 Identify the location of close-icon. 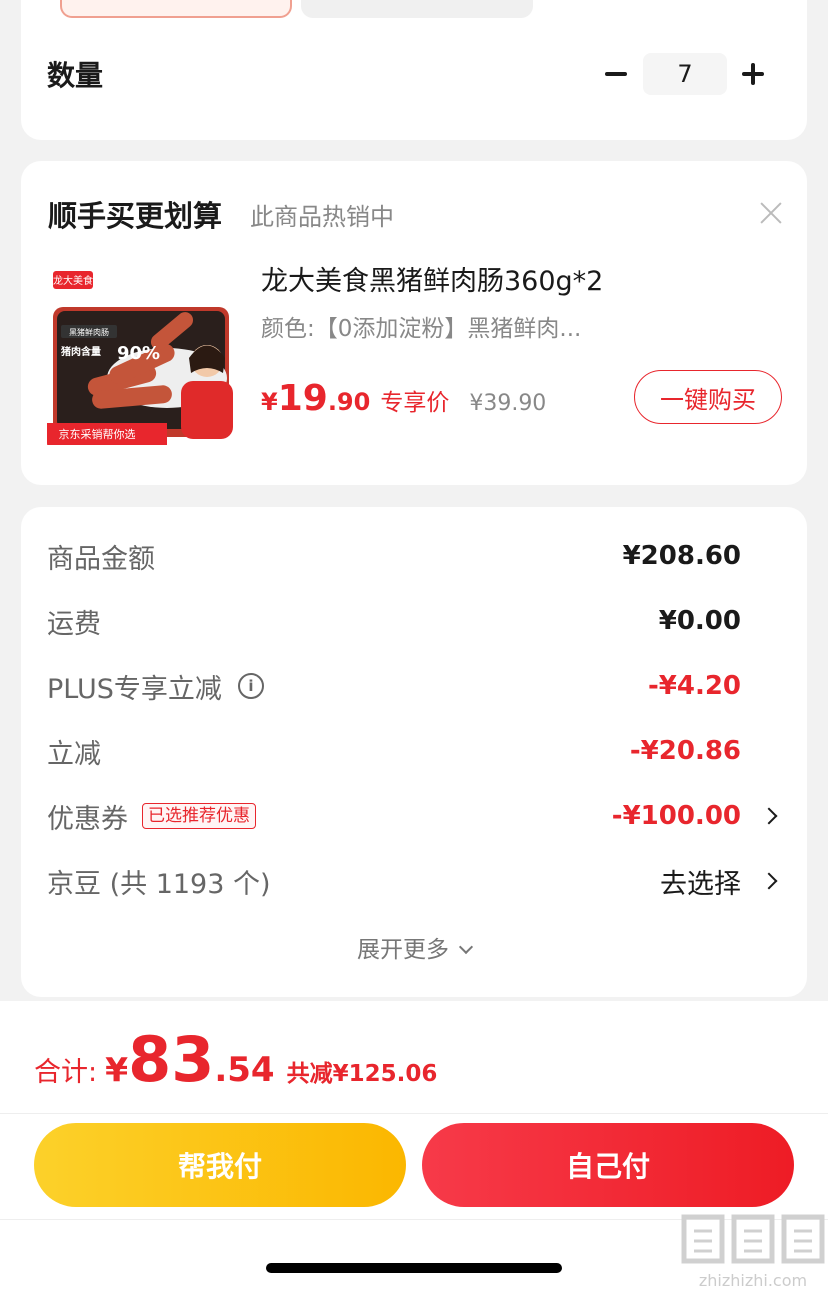
(771, 213).